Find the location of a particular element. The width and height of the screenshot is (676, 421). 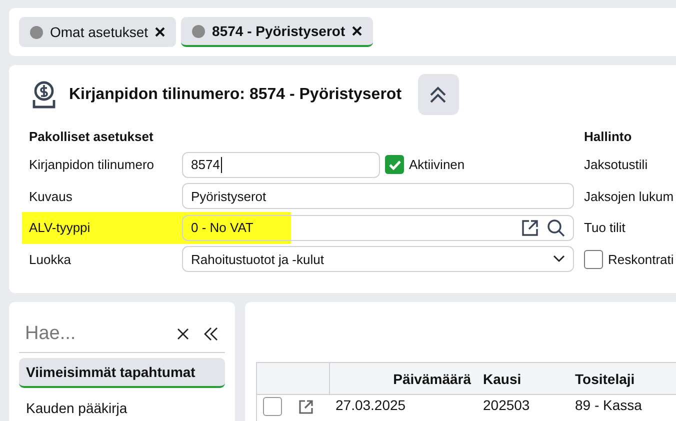

field-label: Kuvaus is located at coordinates (51, 196).